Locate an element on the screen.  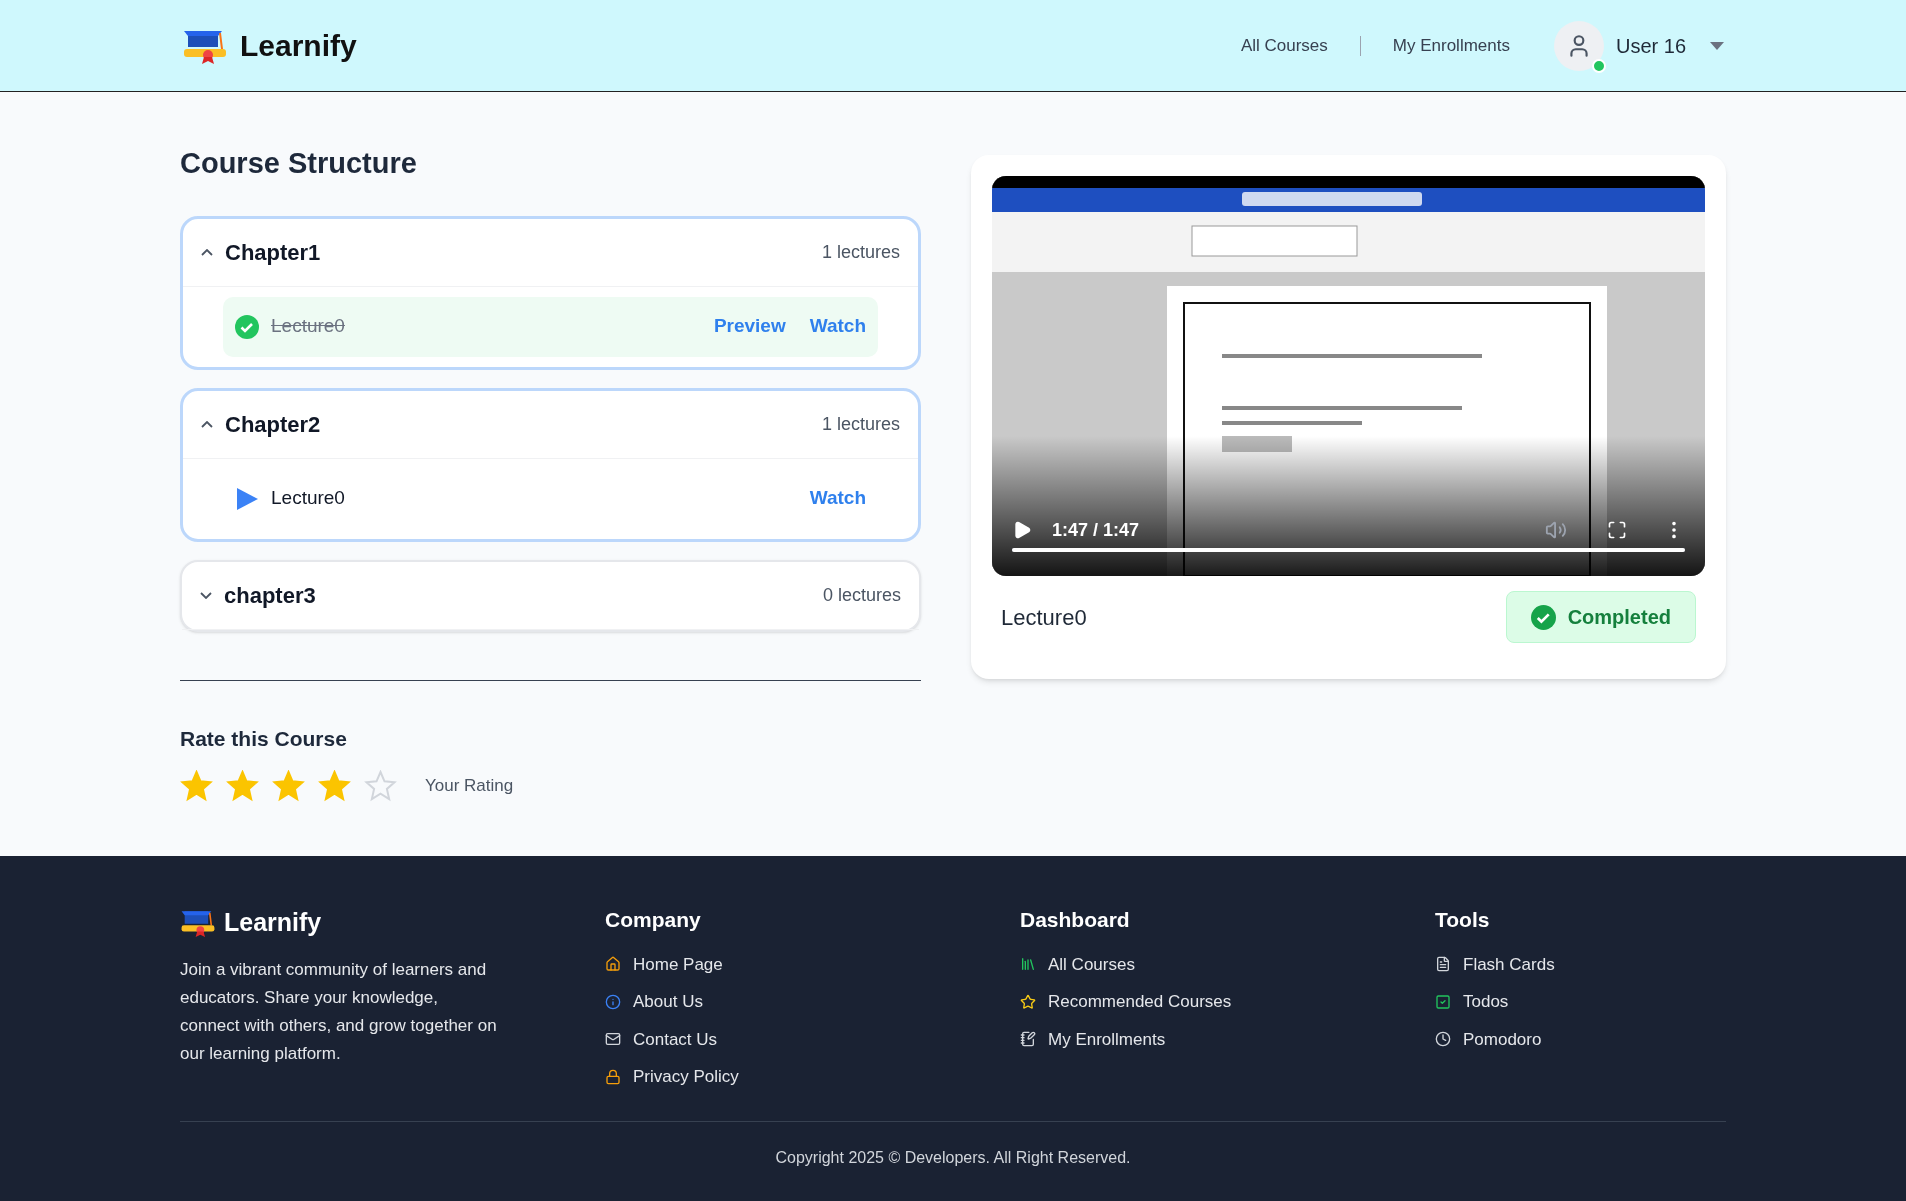
volume-icon is located at coordinates (1556, 530).